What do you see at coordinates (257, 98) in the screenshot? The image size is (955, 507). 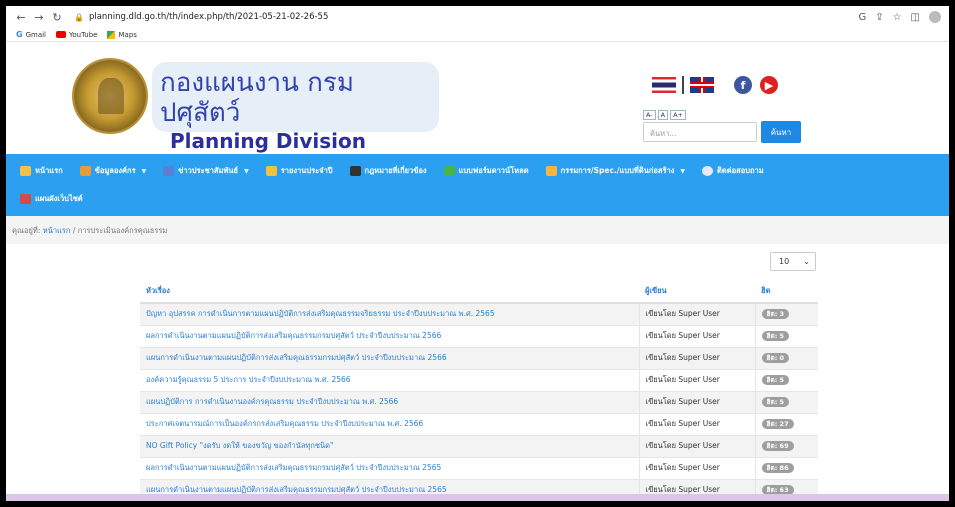 I see `site-title-th: กองแผนงาน กรมปศุสัตว์` at bounding box center [257, 98].